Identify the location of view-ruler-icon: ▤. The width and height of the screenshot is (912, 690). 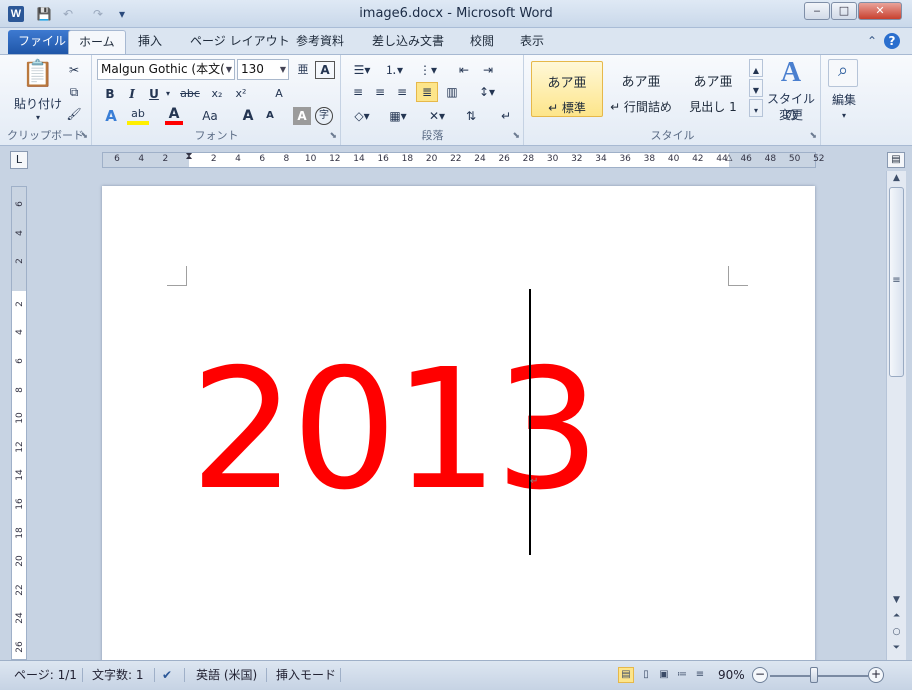
(896, 160).